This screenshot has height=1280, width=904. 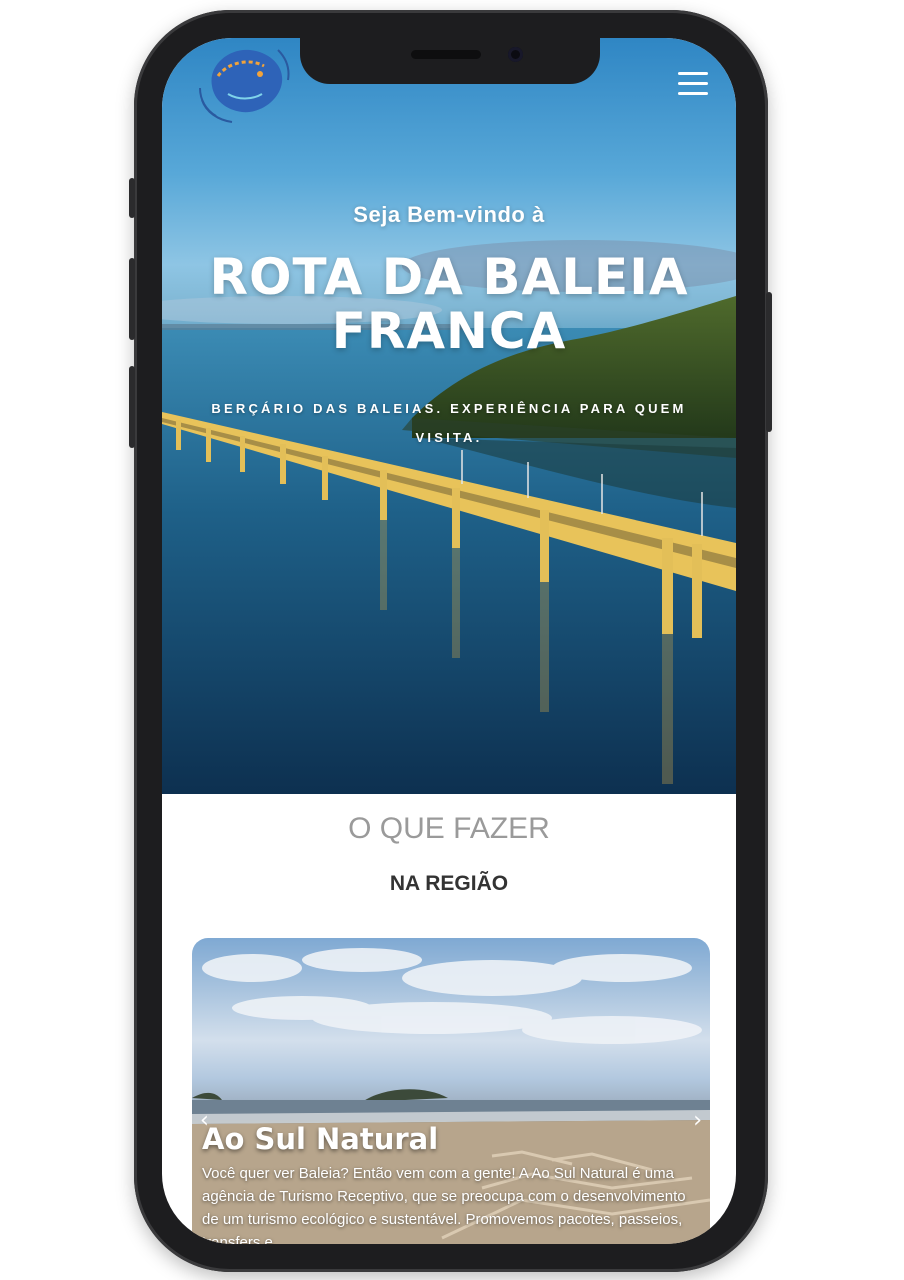 I want to click on chevron-right-icon: ›, so click(x=697, y=1120).